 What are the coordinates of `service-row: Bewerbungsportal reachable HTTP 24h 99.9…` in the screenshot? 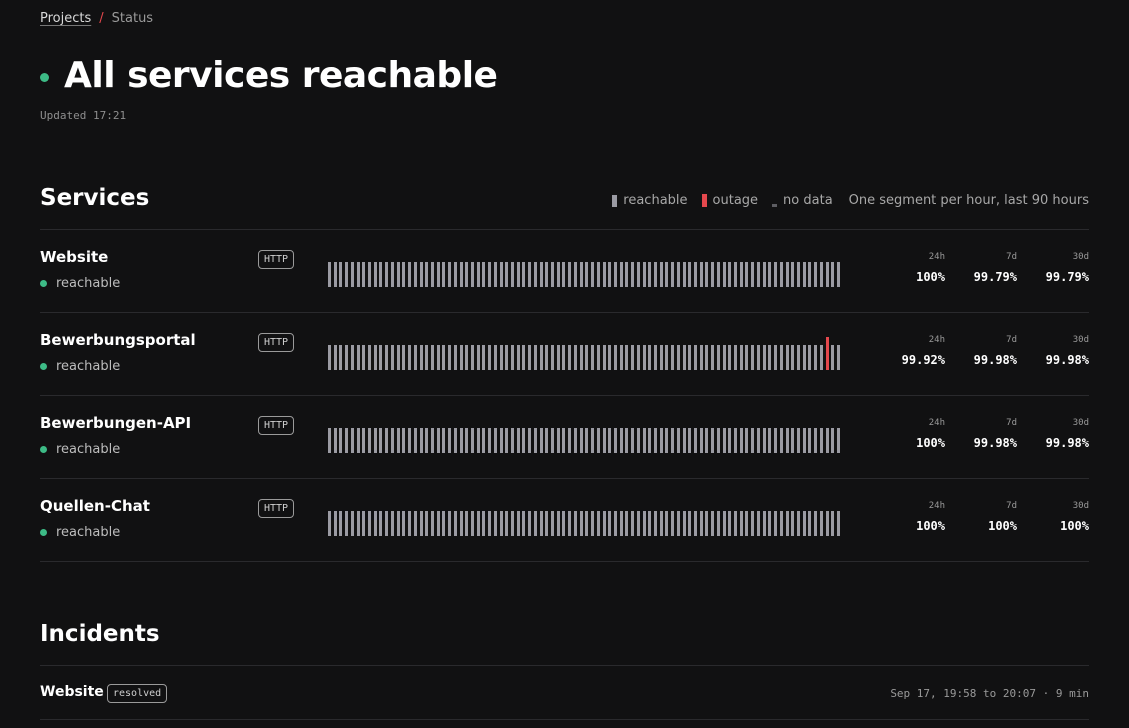 It's located at (564, 354).